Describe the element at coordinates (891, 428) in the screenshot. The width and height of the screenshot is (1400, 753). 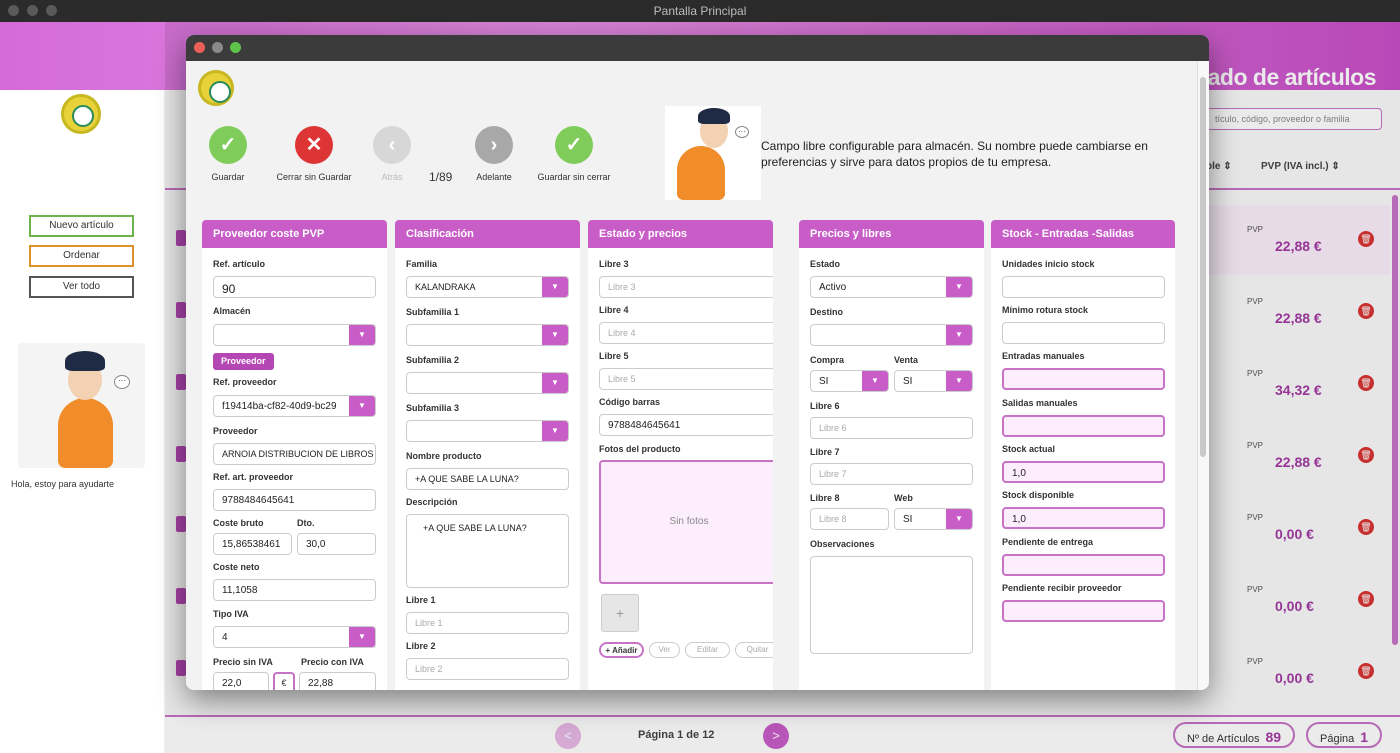
I see `free-6-field: Libre 6` at that location.